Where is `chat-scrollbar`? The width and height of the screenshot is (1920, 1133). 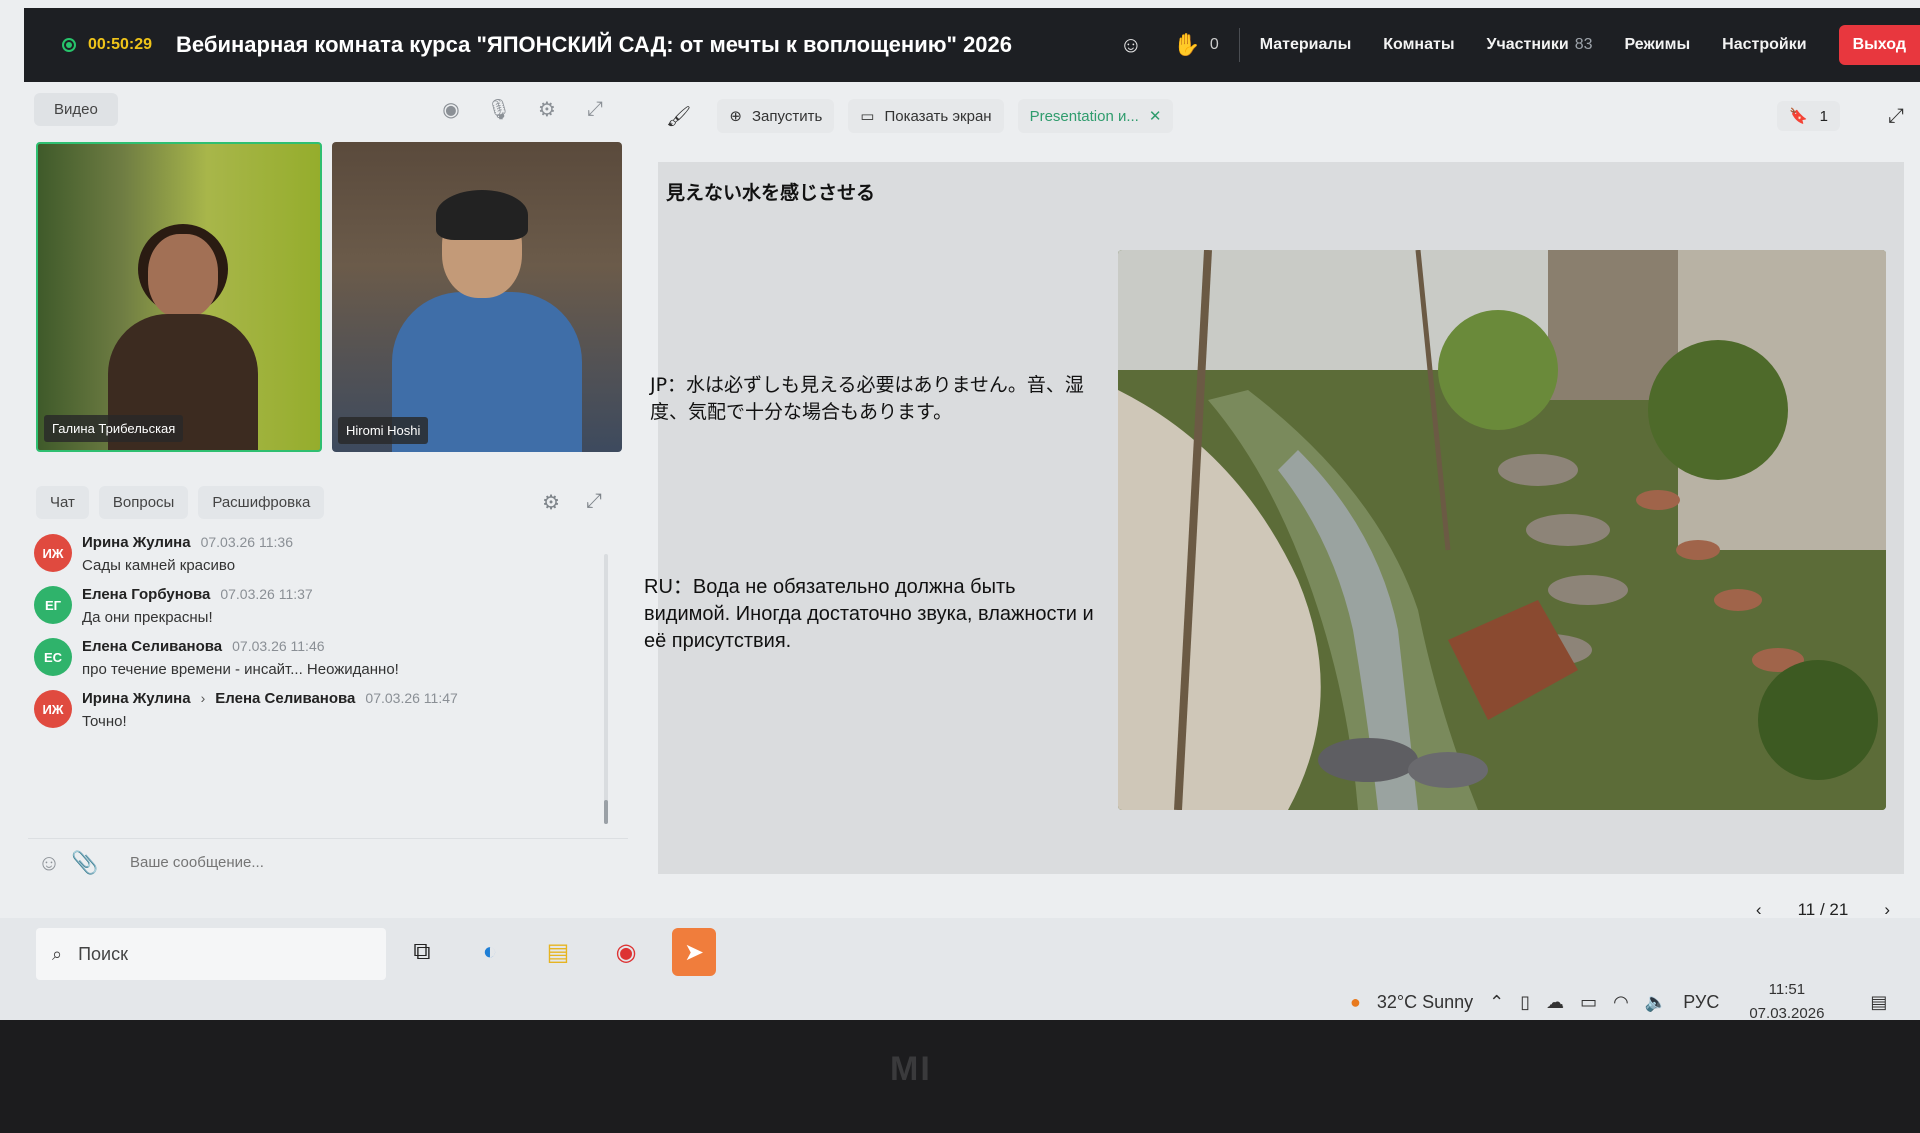
chat-scrollbar is located at coordinates (606, 689).